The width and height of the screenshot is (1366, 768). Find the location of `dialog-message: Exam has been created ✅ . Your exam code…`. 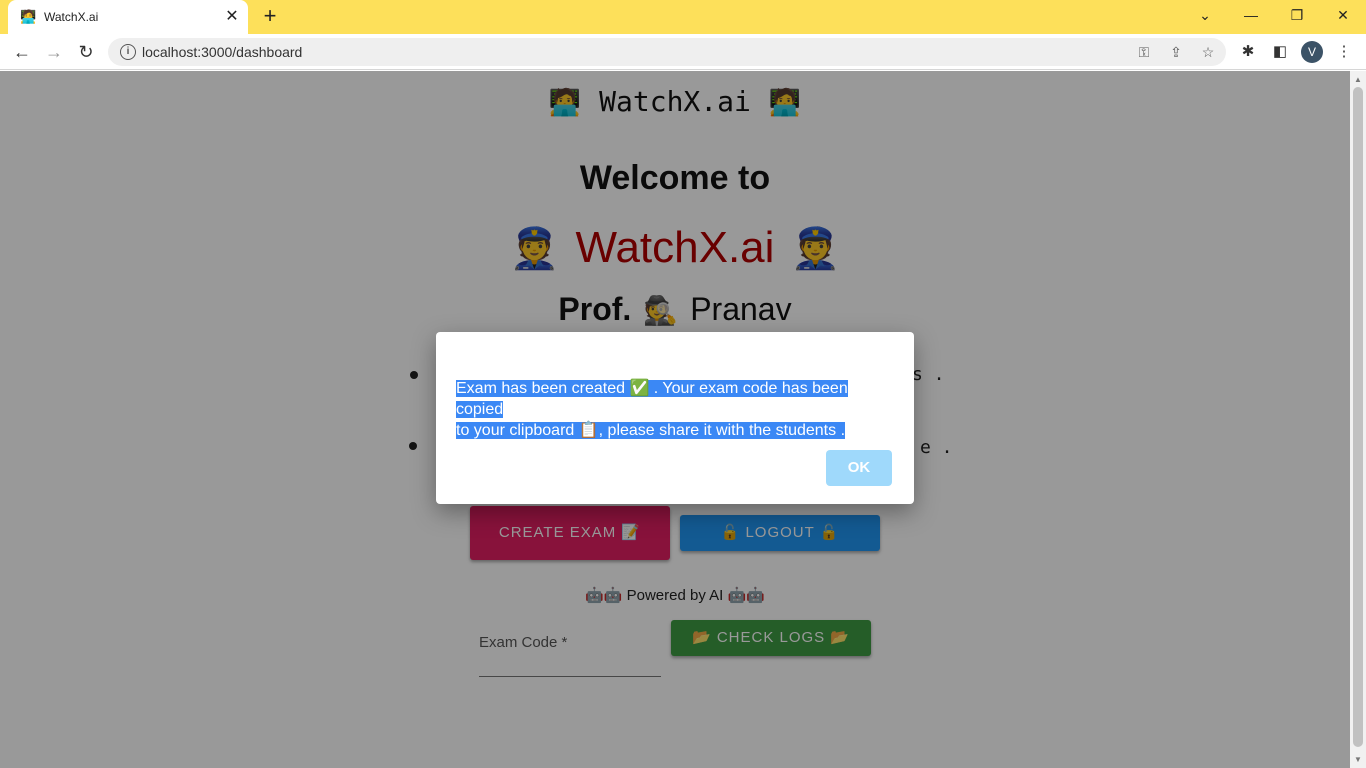

dialog-message: Exam has been created ✅ . Your exam code… is located at coordinates (676, 409).